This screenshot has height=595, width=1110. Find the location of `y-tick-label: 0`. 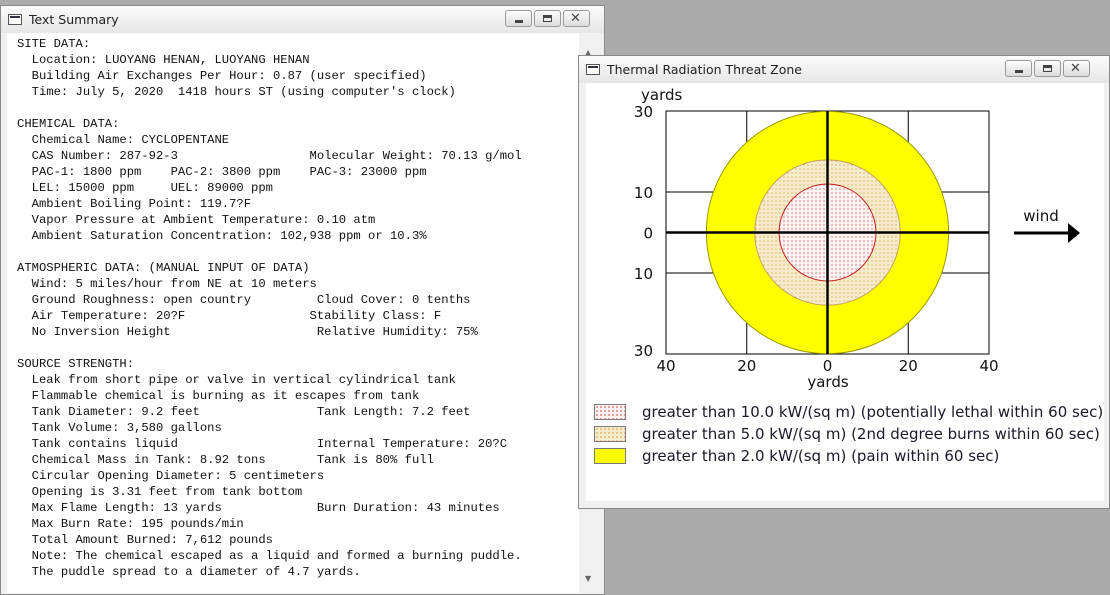

y-tick-label: 0 is located at coordinates (648, 234).